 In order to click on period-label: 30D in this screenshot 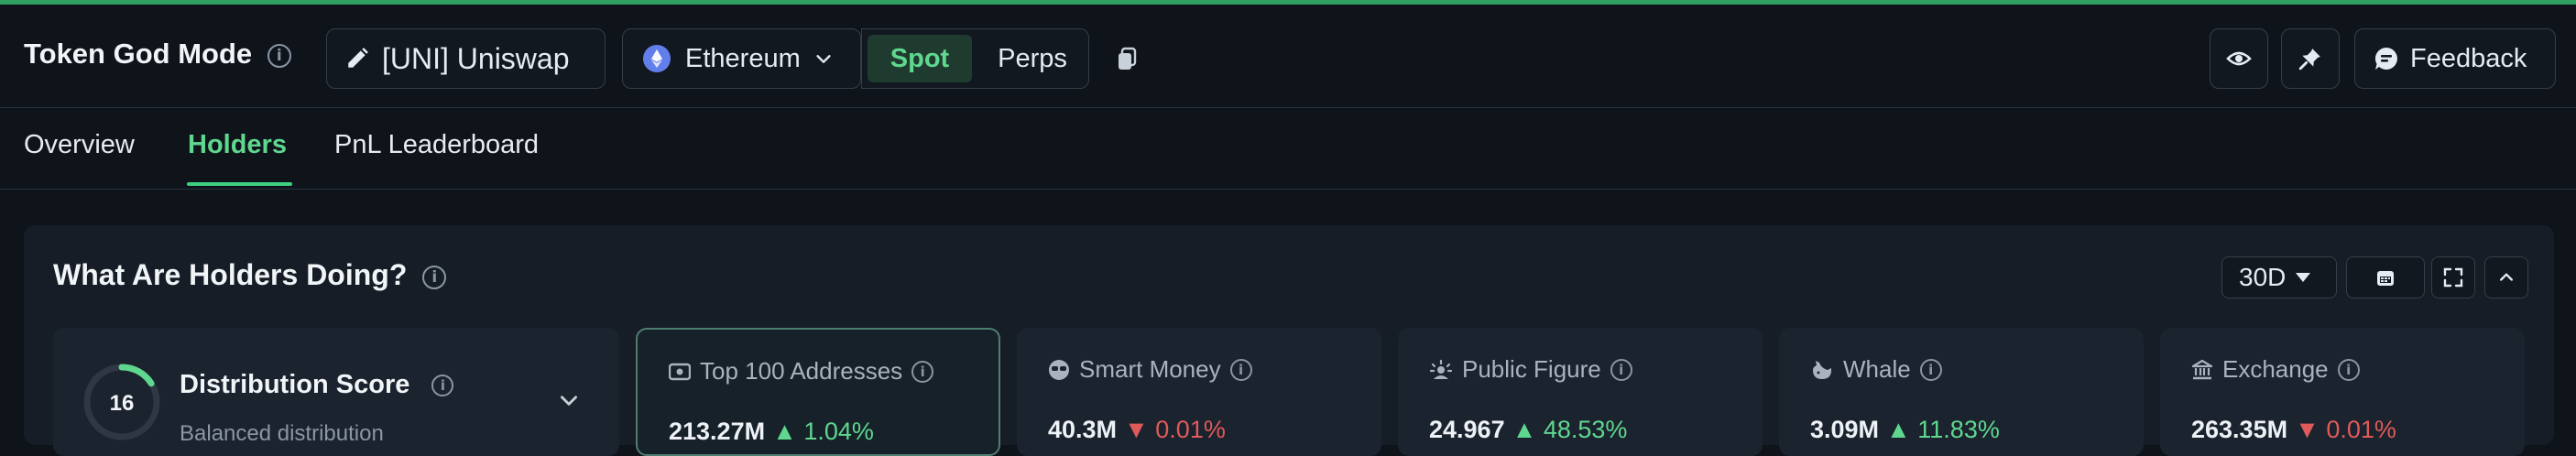, I will do `click(2263, 277)`.